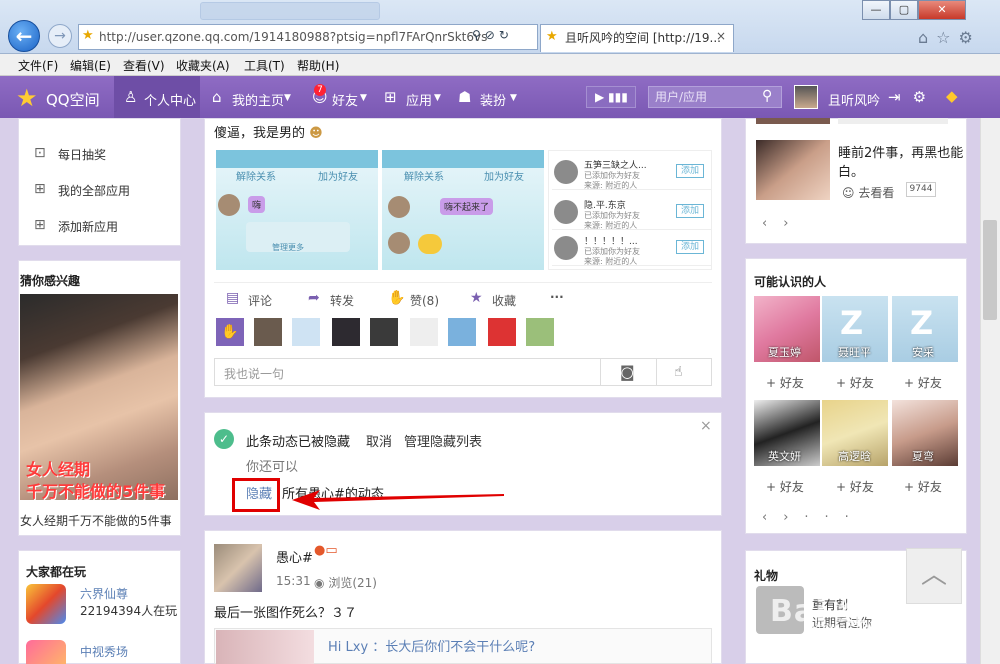  What do you see at coordinates (923, 352) in the screenshot?
I see `person-name: 安采` at bounding box center [923, 352].